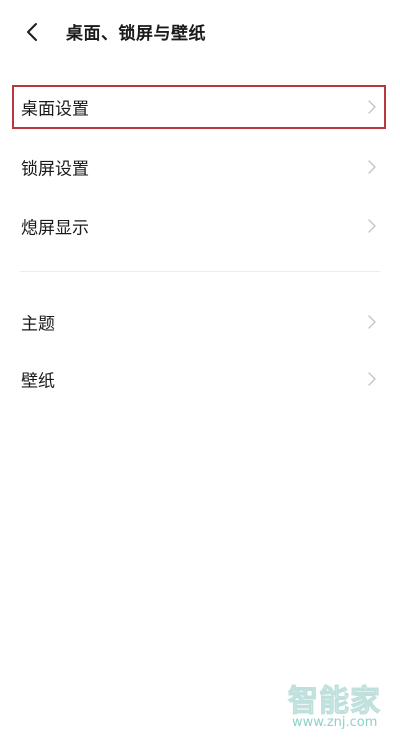  I want to click on settings-item-desktop: 桌面设置, so click(200, 107).